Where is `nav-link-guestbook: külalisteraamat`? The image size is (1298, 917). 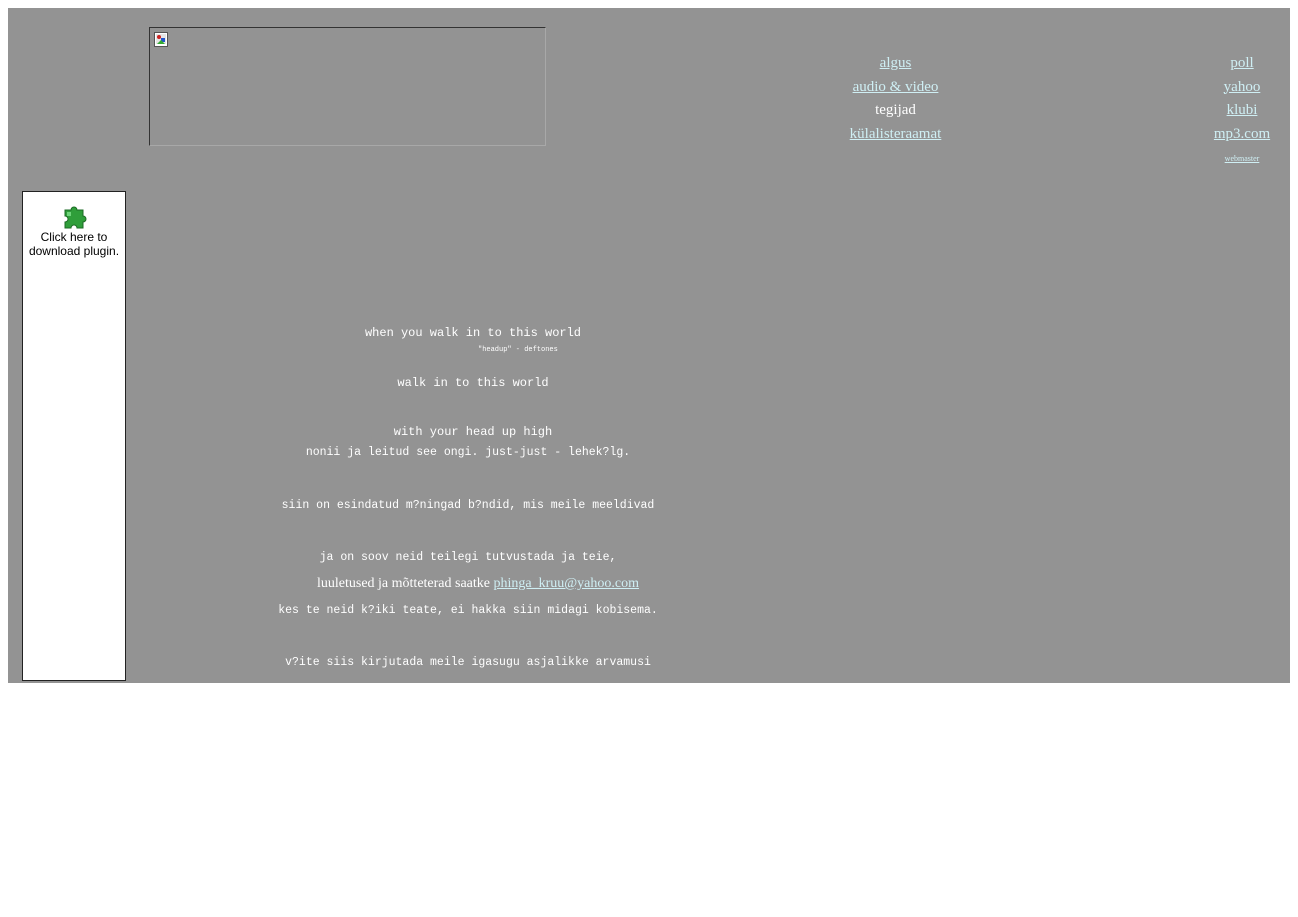
nav-link-guestbook: külalisteraamat is located at coordinates (896, 134).